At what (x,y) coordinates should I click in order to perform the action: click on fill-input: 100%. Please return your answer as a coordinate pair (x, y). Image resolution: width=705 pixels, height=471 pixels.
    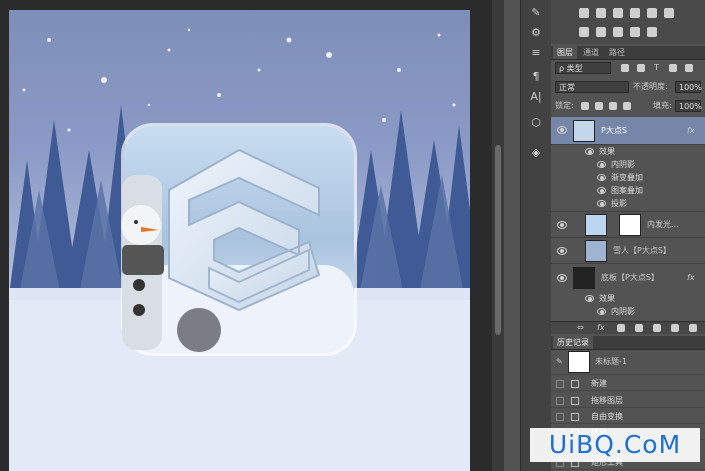
    Looking at the image, I should click on (688, 106).